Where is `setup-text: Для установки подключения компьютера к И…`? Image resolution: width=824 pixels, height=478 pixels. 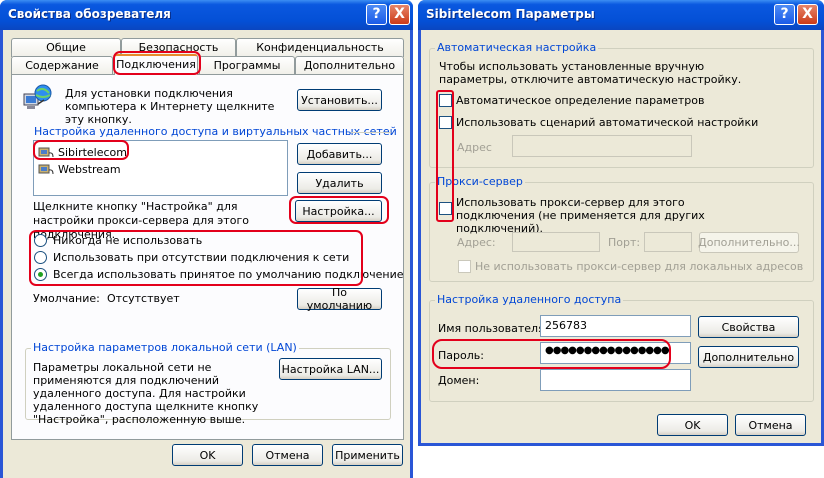
setup-text: Для установки подключения компьютера к И… is located at coordinates (170, 106).